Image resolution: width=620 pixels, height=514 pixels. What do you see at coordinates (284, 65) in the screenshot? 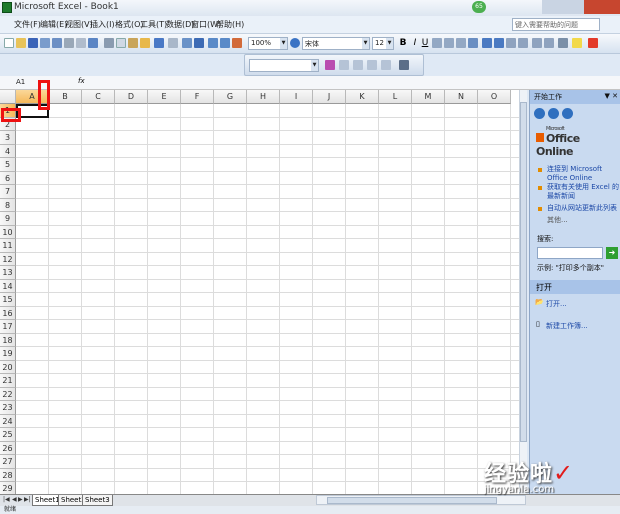
I see `floating-toolbar-select: ▼` at bounding box center [284, 65].